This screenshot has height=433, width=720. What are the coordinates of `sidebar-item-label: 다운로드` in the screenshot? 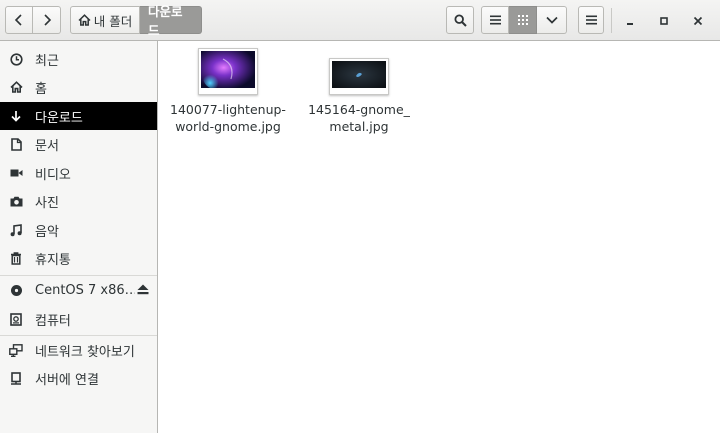 It's located at (59, 118).